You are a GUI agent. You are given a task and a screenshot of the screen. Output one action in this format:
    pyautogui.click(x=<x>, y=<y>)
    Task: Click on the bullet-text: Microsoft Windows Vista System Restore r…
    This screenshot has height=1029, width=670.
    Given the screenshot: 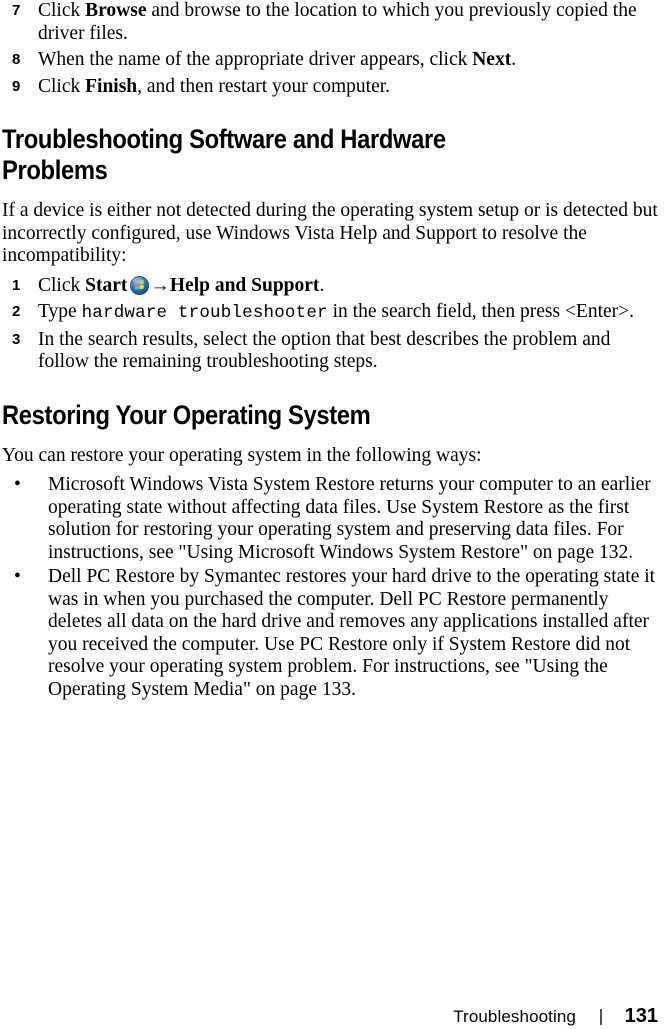 What is the action you would take?
    pyautogui.click(x=349, y=518)
    